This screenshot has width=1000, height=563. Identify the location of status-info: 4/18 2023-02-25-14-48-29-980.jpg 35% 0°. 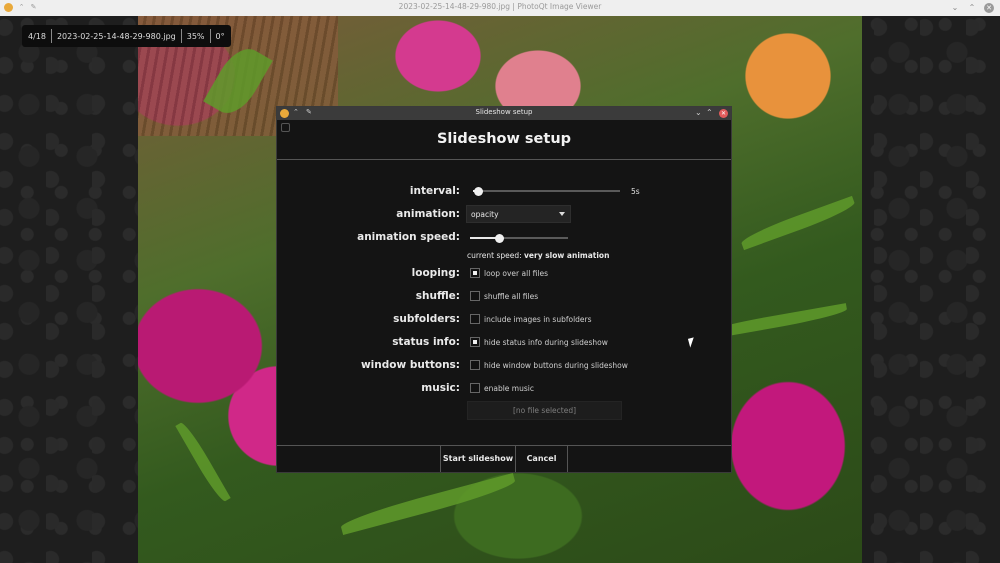
(126, 36).